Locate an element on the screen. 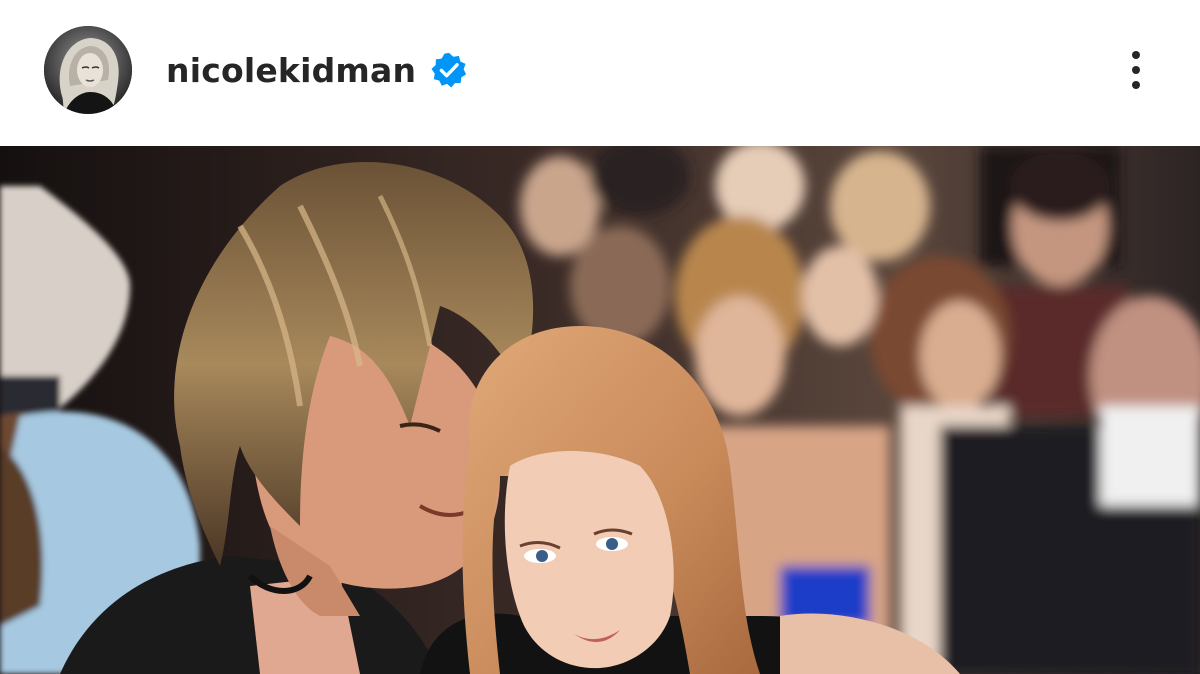 The height and width of the screenshot is (674, 1200). more-options-button is located at coordinates (1136, 70).